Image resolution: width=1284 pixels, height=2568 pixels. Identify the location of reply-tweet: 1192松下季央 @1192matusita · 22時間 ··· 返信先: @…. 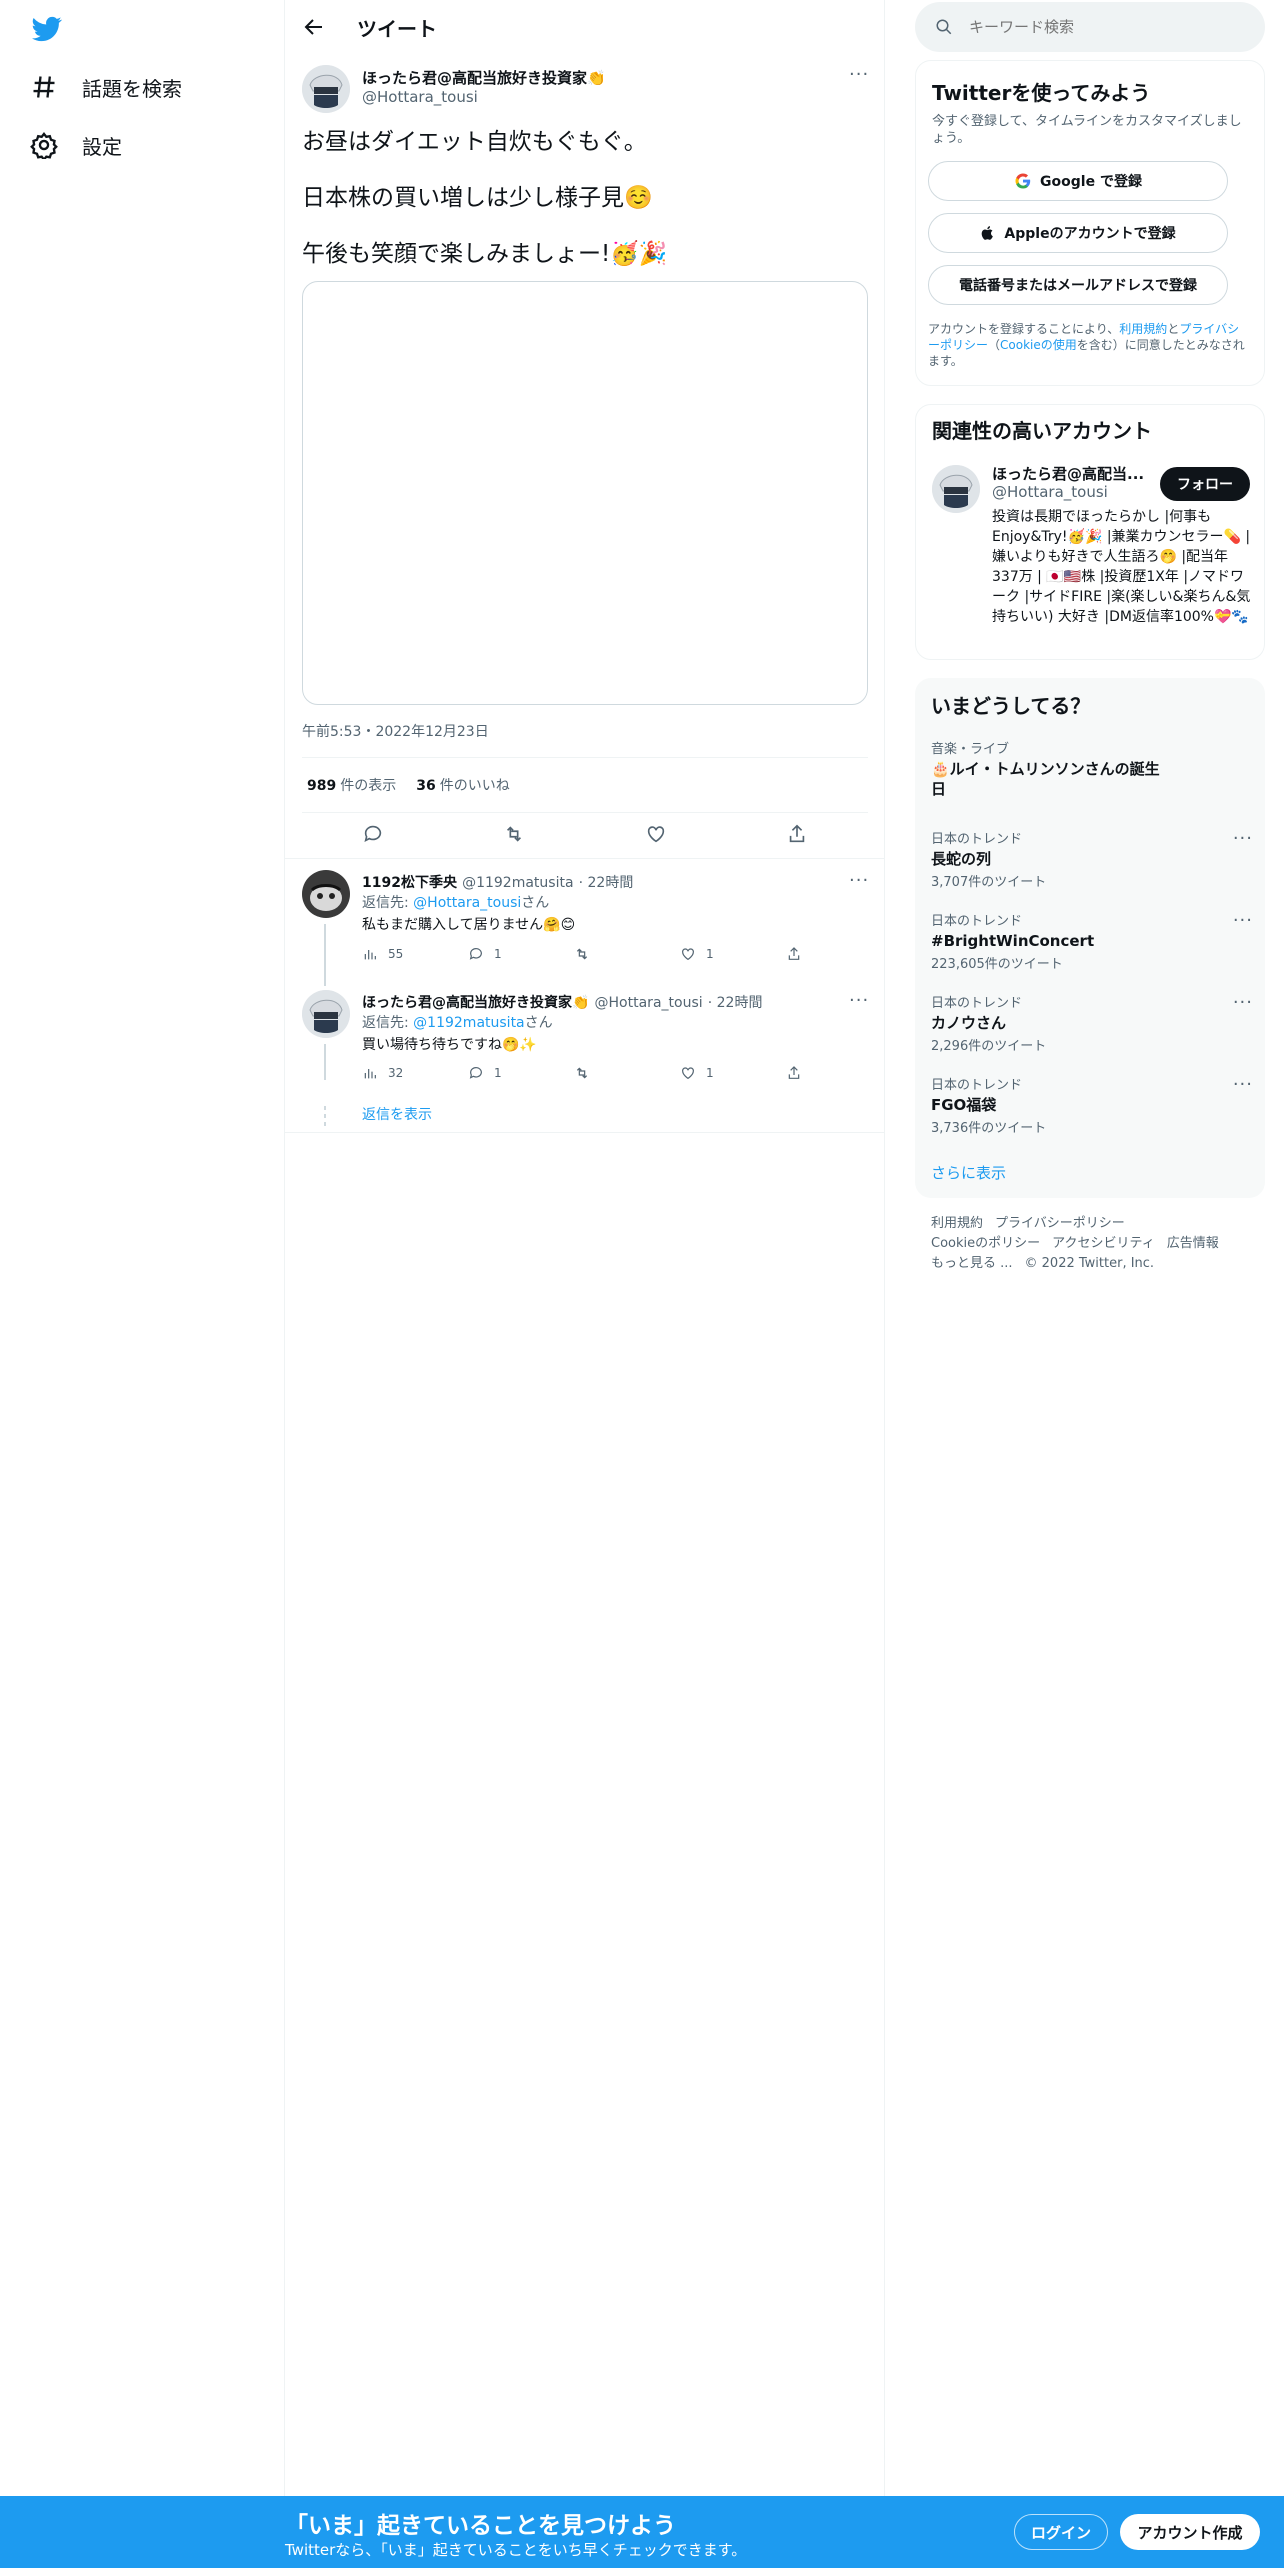
(585, 922).